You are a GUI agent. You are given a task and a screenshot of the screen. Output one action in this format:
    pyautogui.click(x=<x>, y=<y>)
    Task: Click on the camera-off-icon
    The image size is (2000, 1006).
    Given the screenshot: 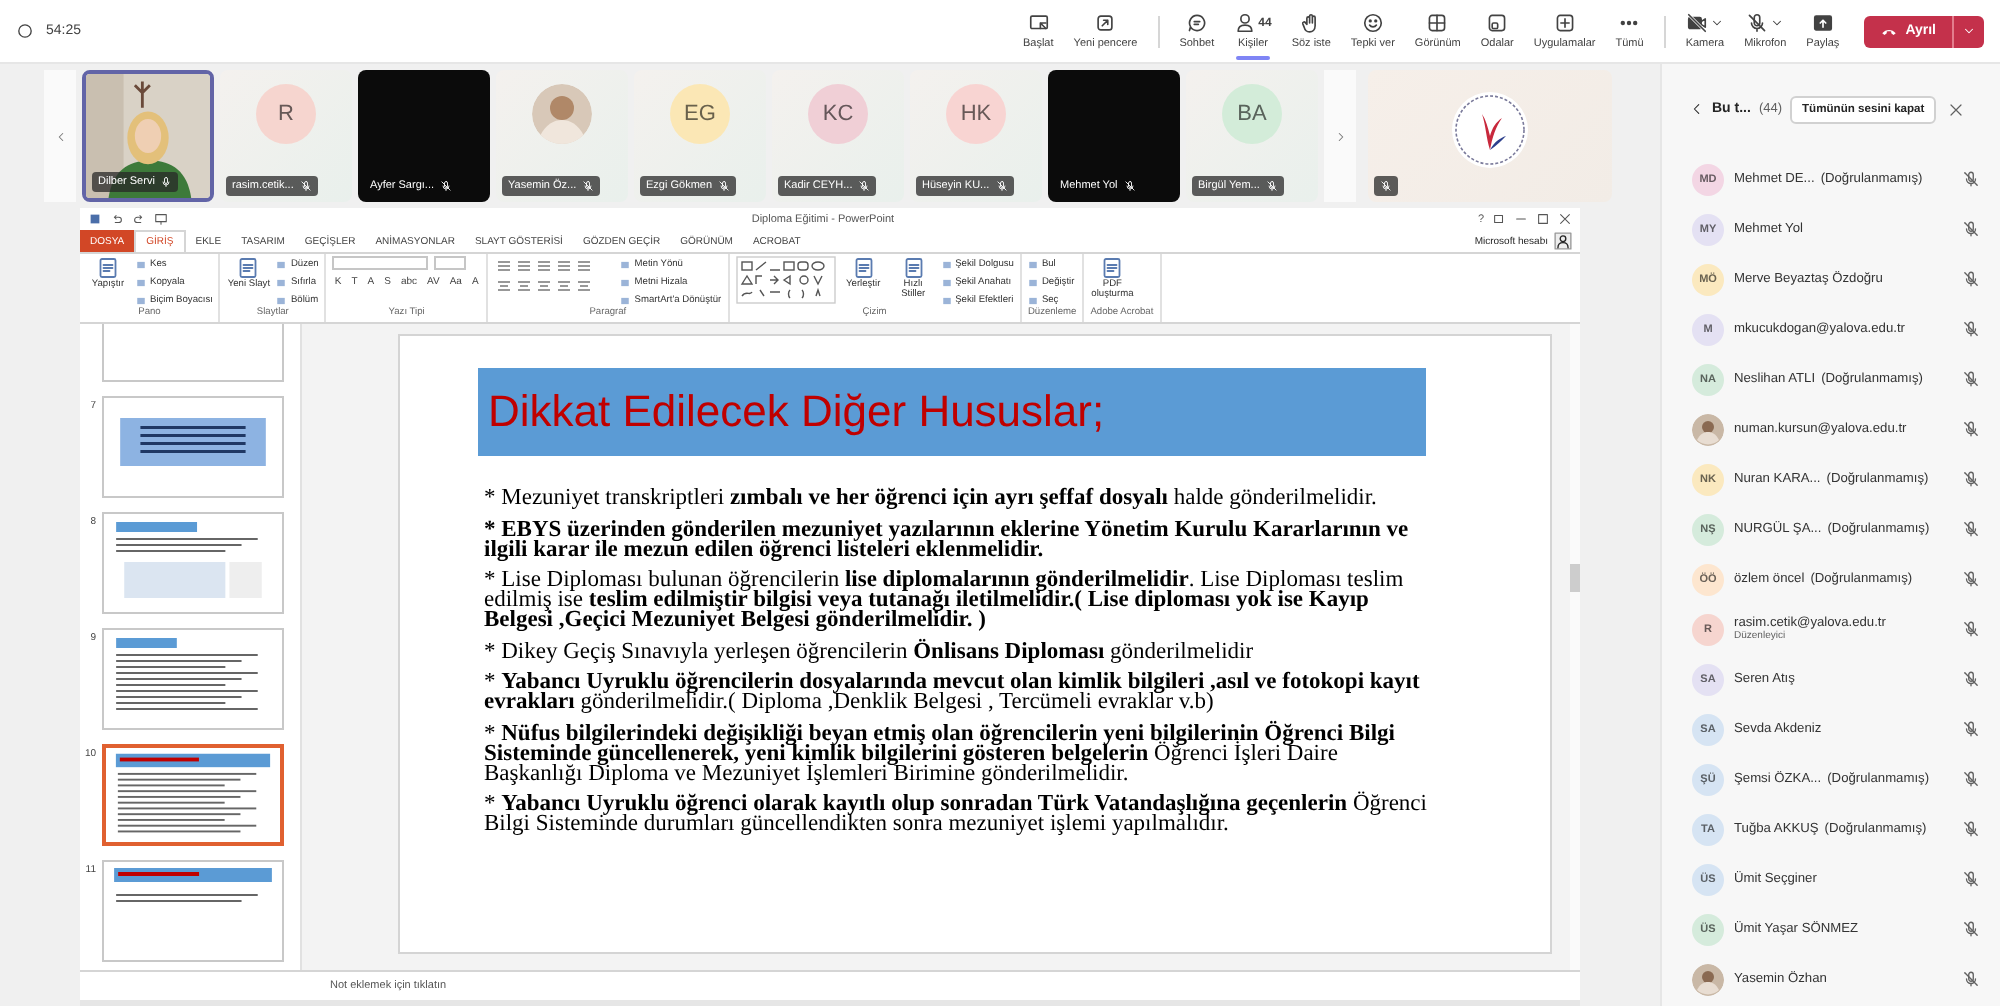 What is the action you would take?
    pyautogui.click(x=1696, y=23)
    